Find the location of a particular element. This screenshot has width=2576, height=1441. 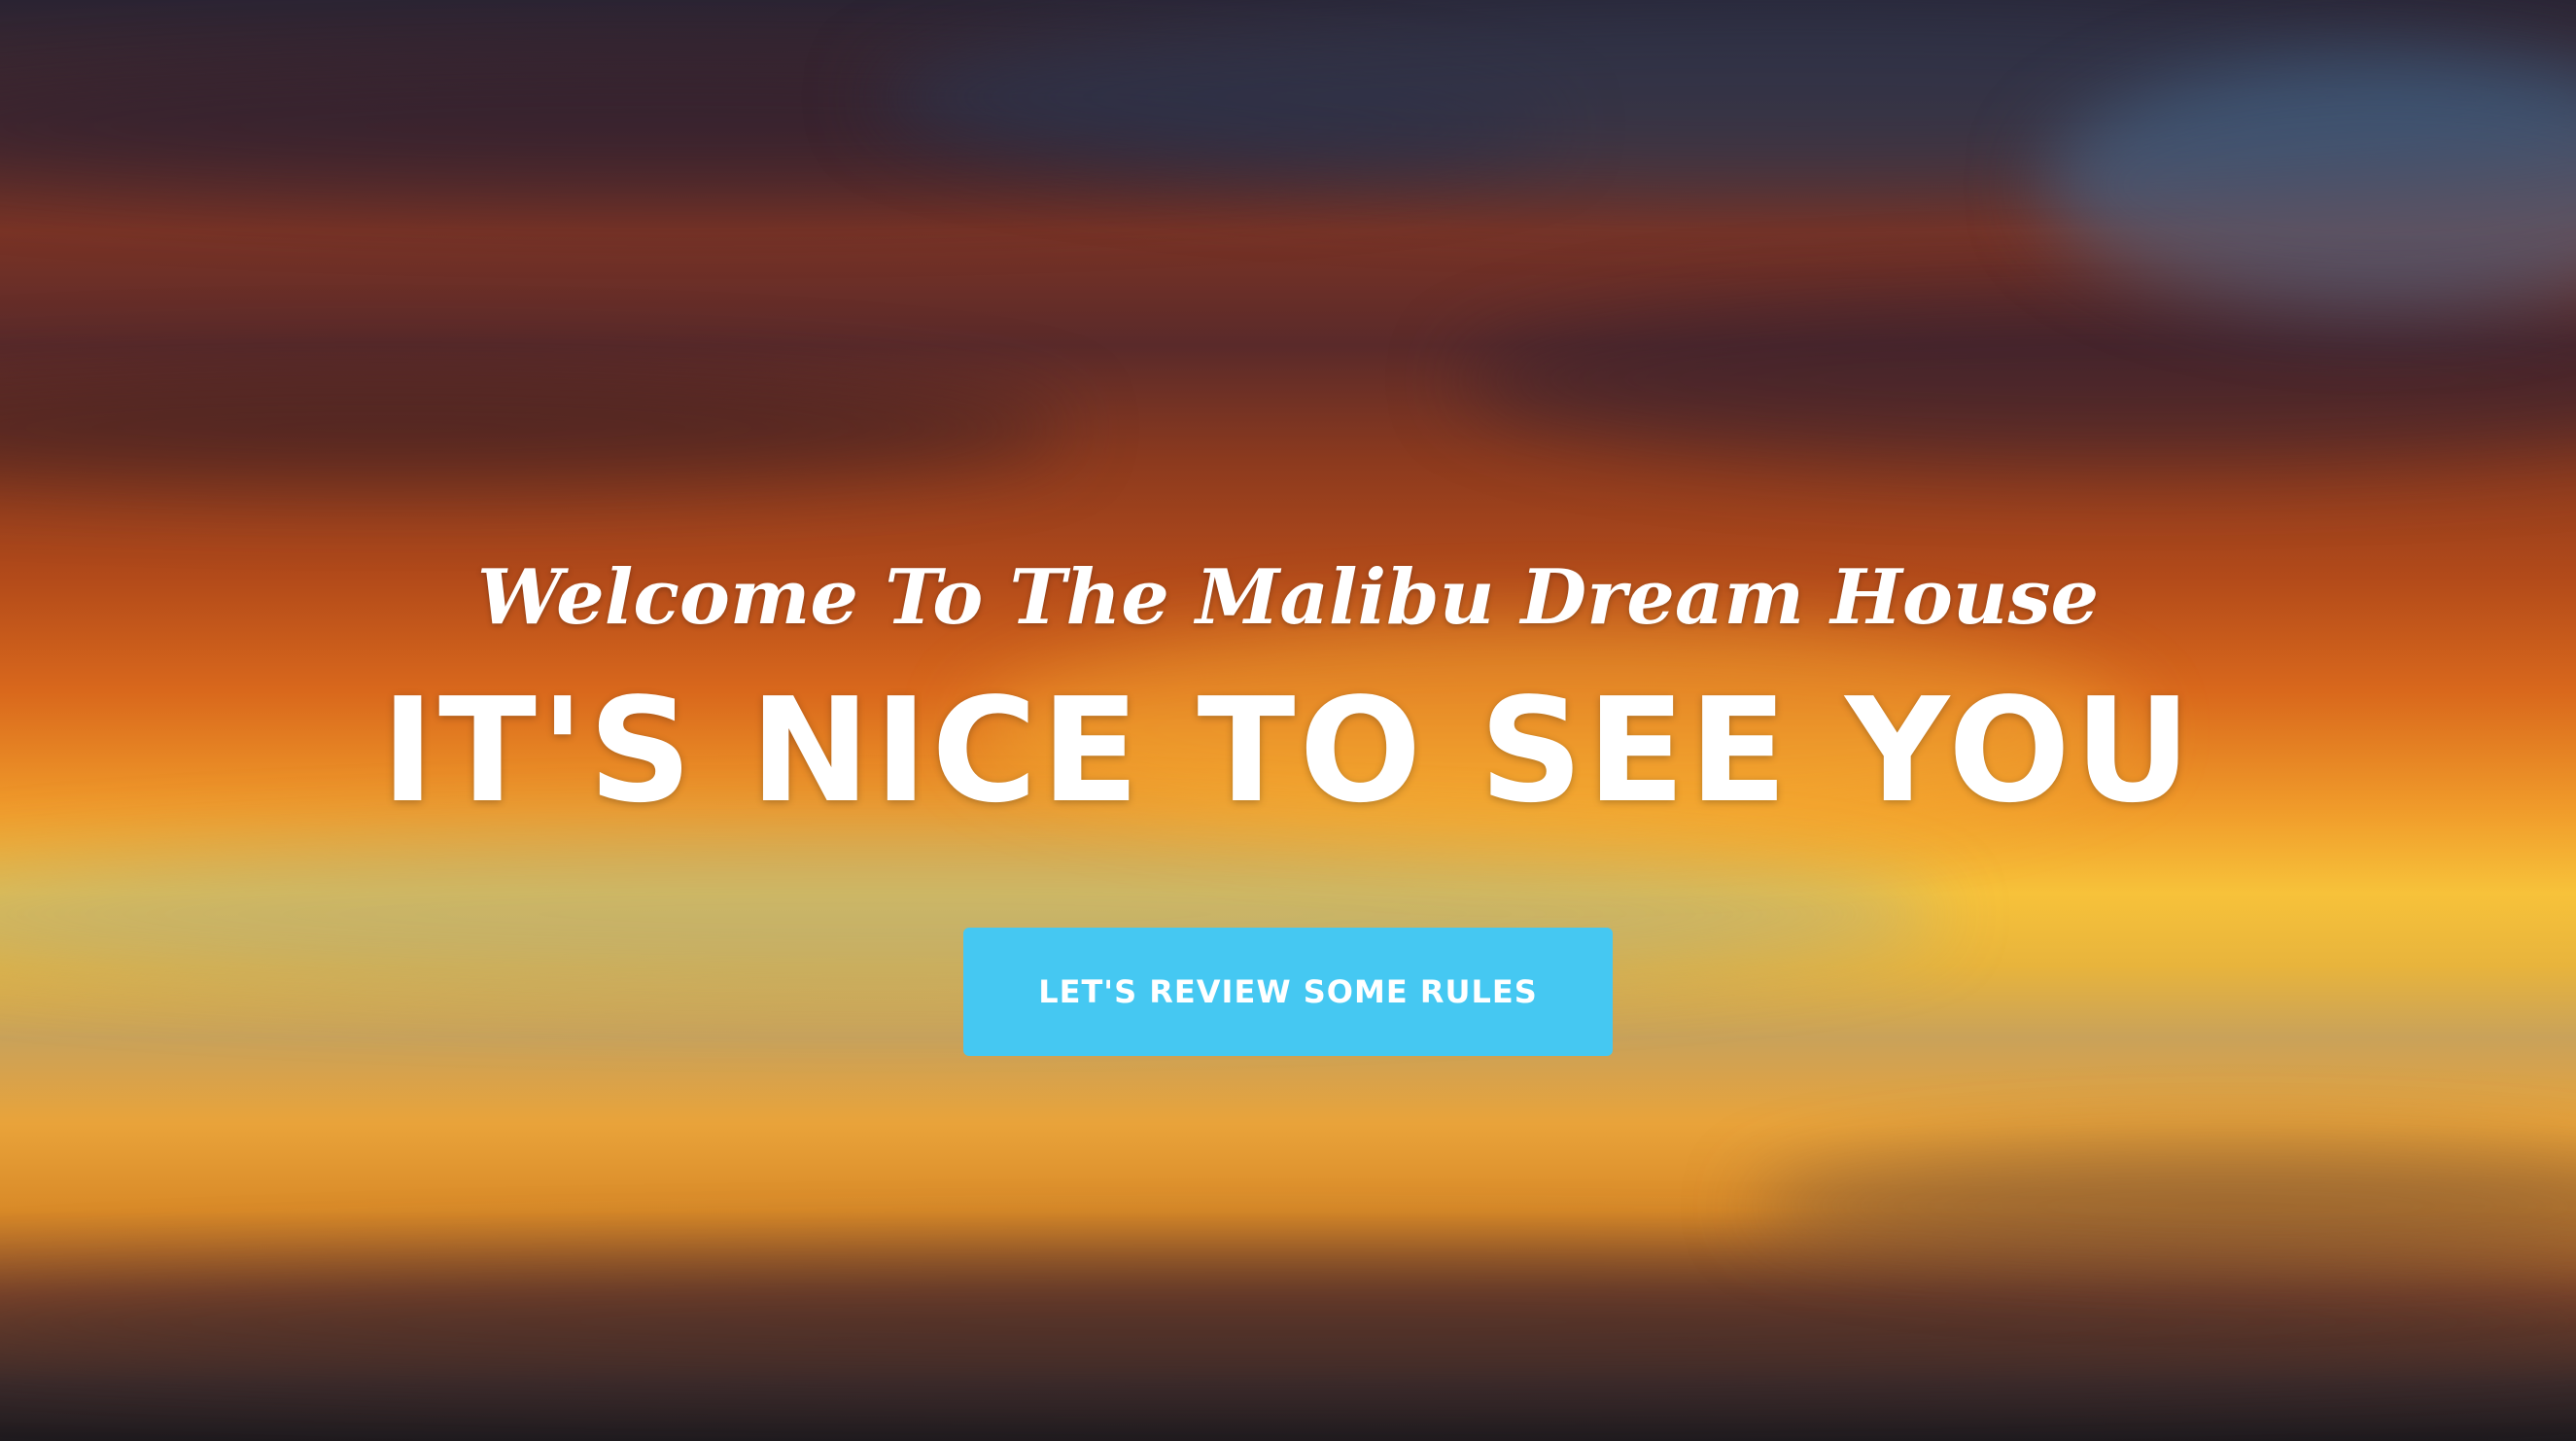

review-rules-button: LET'S REVIEW SOME RULES is located at coordinates (1288, 992).